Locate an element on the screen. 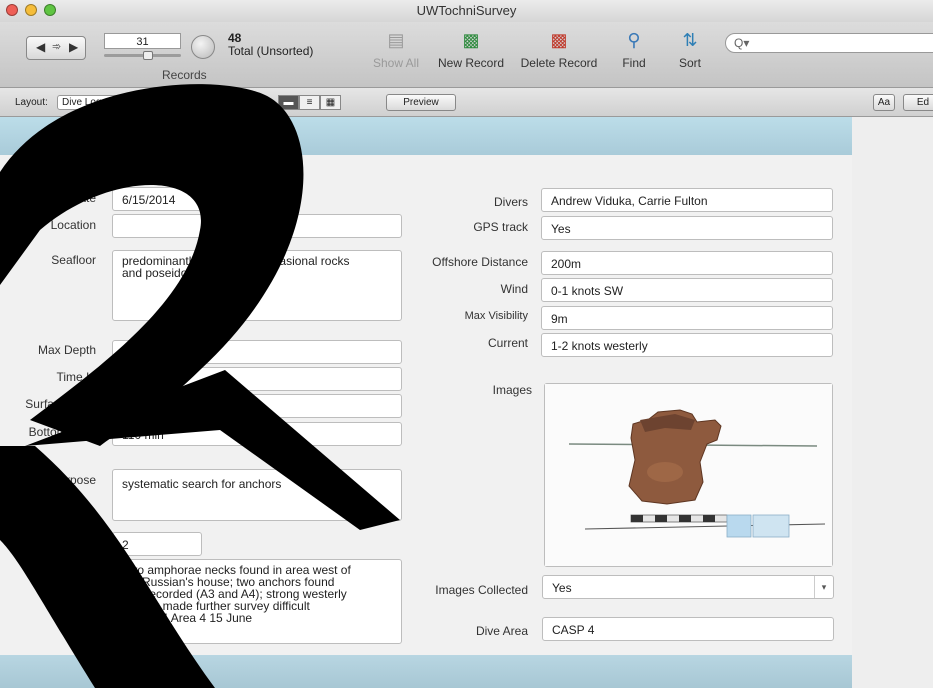 The image size is (933, 688). max-visibility-field: 9m is located at coordinates (687, 318).